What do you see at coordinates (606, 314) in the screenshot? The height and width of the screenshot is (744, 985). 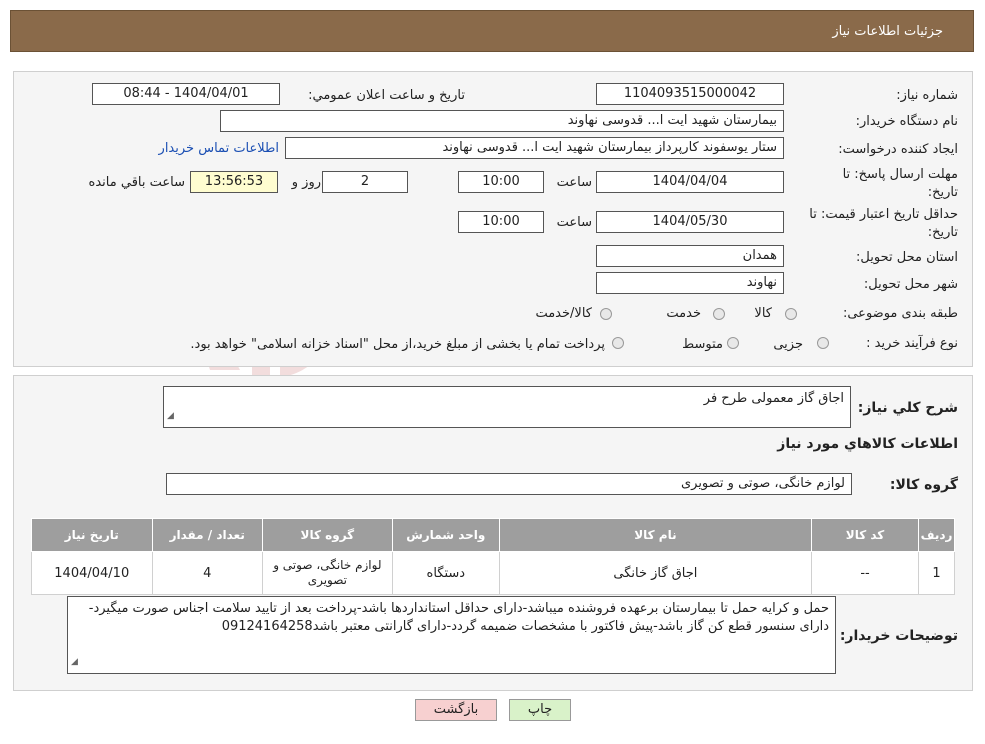 I see `category-goods-service-radio` at bounding box center [606, 314].